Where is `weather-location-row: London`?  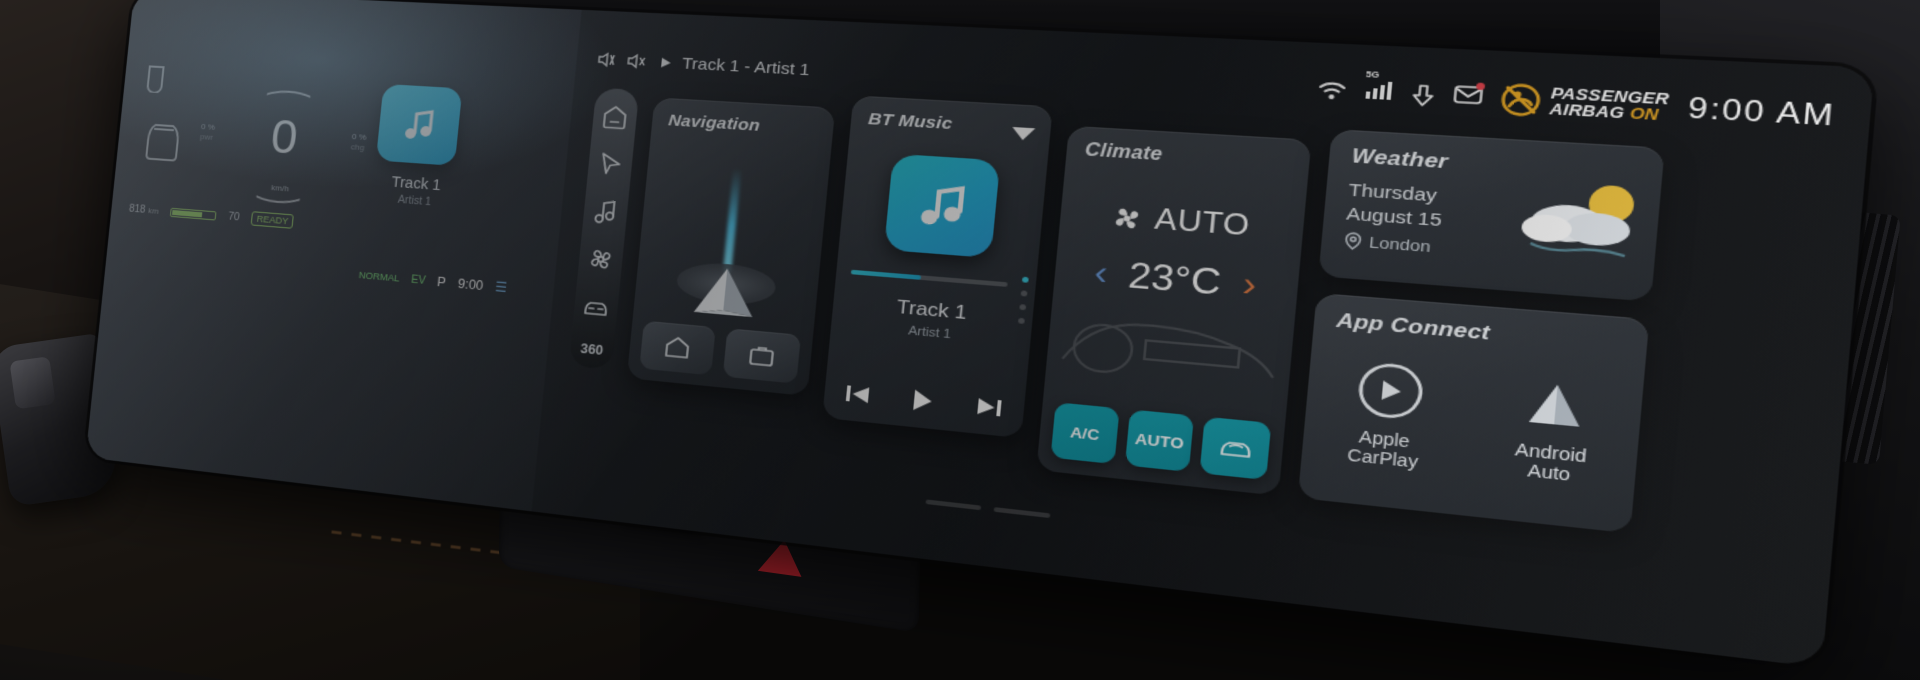 weather-location-row: London is located at coordinates (1387, 243).